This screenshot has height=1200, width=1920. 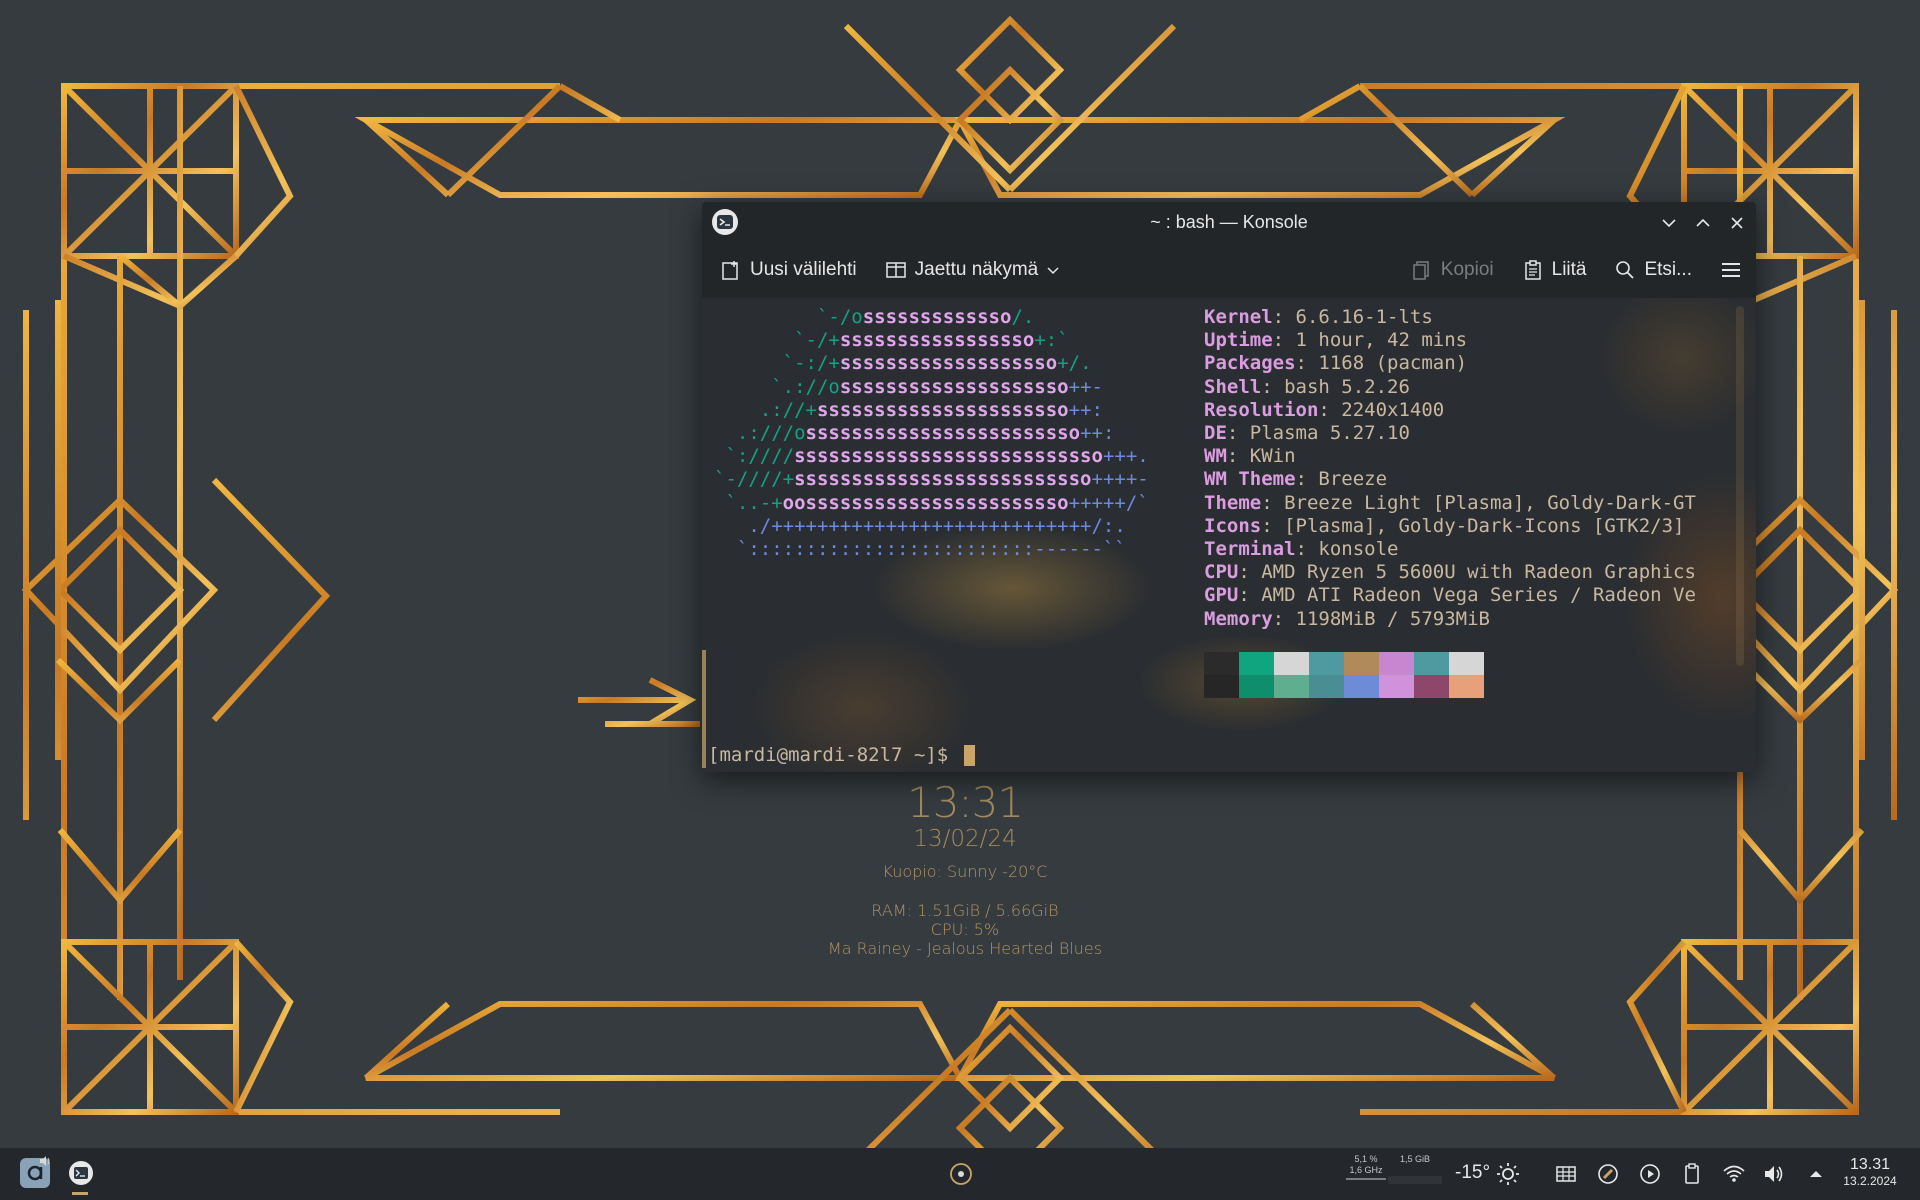 I want to click on info-key: Packages, so click(x=1250, y=363).